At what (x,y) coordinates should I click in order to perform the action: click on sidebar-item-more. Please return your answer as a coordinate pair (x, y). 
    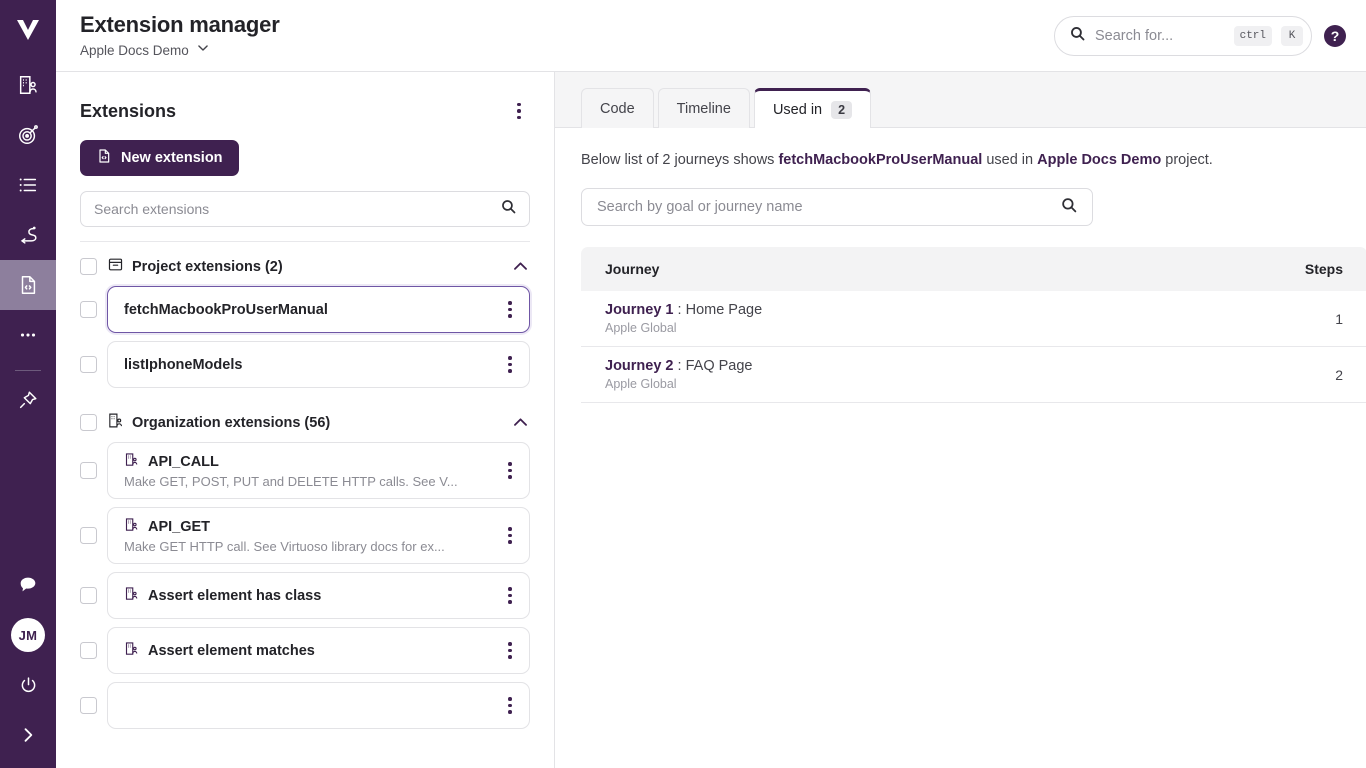
    Looking at the image, I should click on (28, 335).